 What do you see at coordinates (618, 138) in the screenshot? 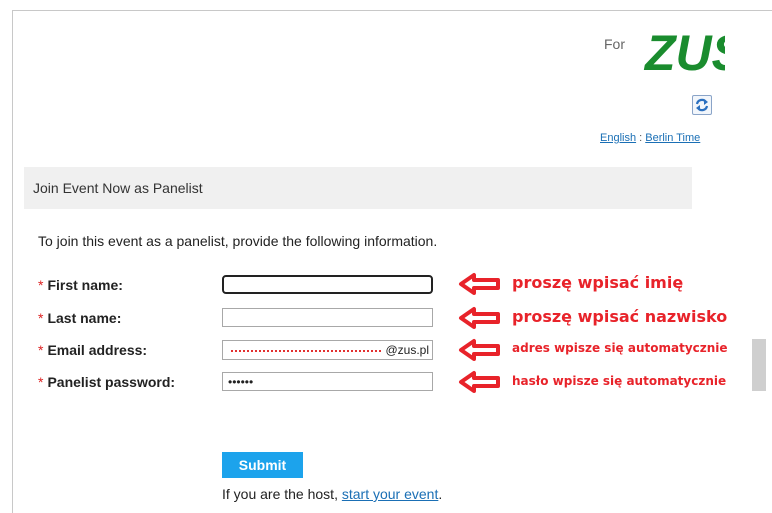
I see `language-link: English` at bounding box center [618, 138].